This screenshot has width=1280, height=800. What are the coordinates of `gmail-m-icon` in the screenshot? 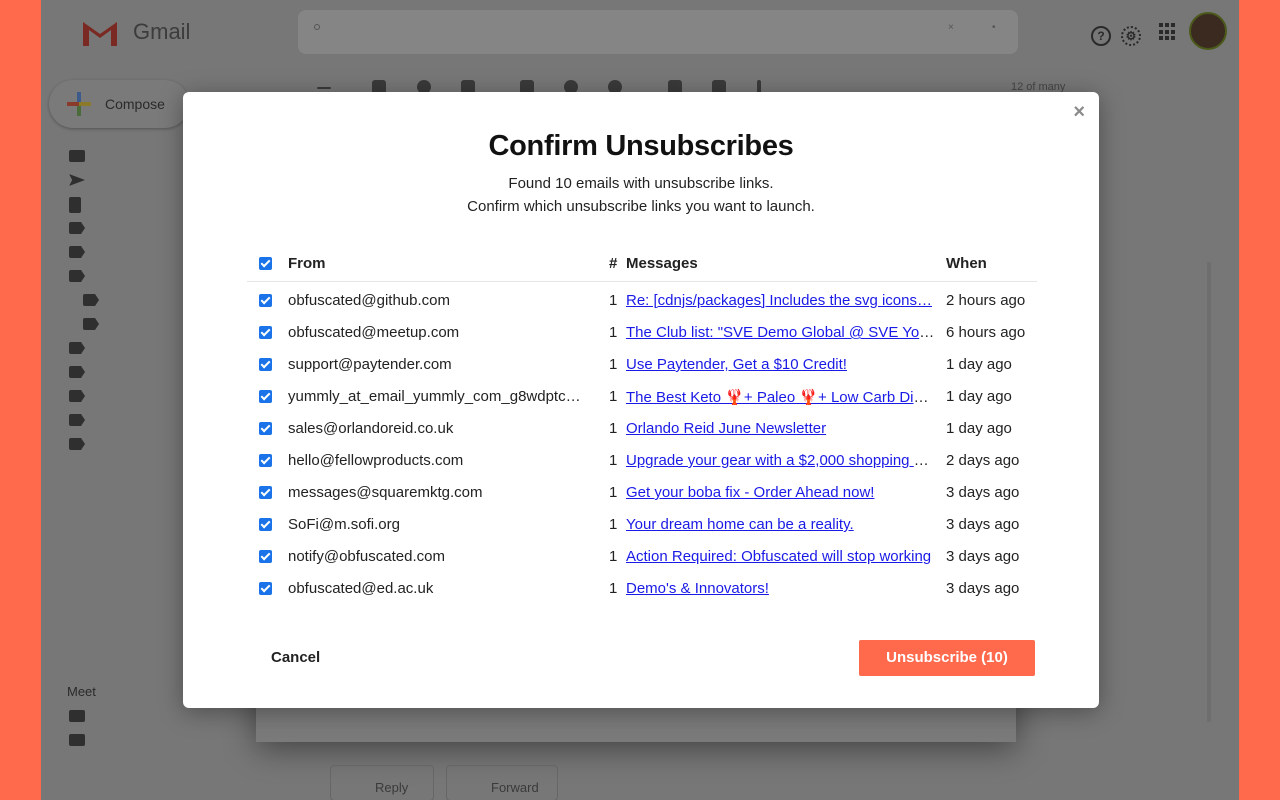 It's located at (100, 32).